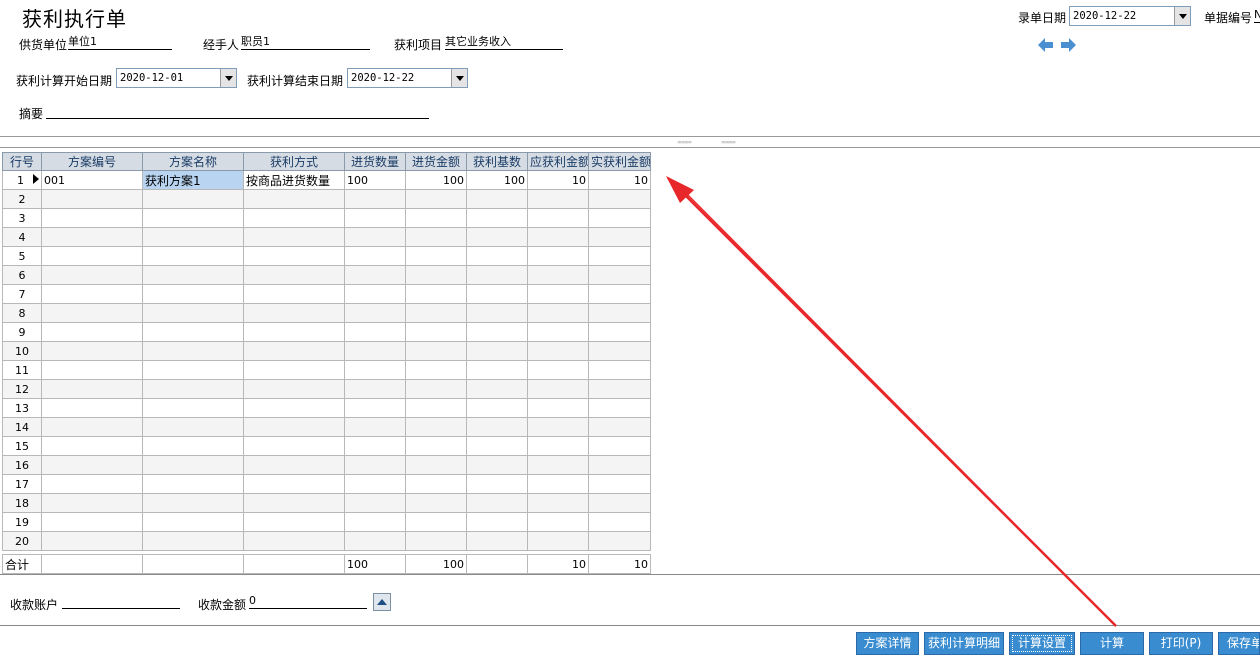 The image size is (1260, 665). I want to click on amount-field: 0, so click(308, 601).